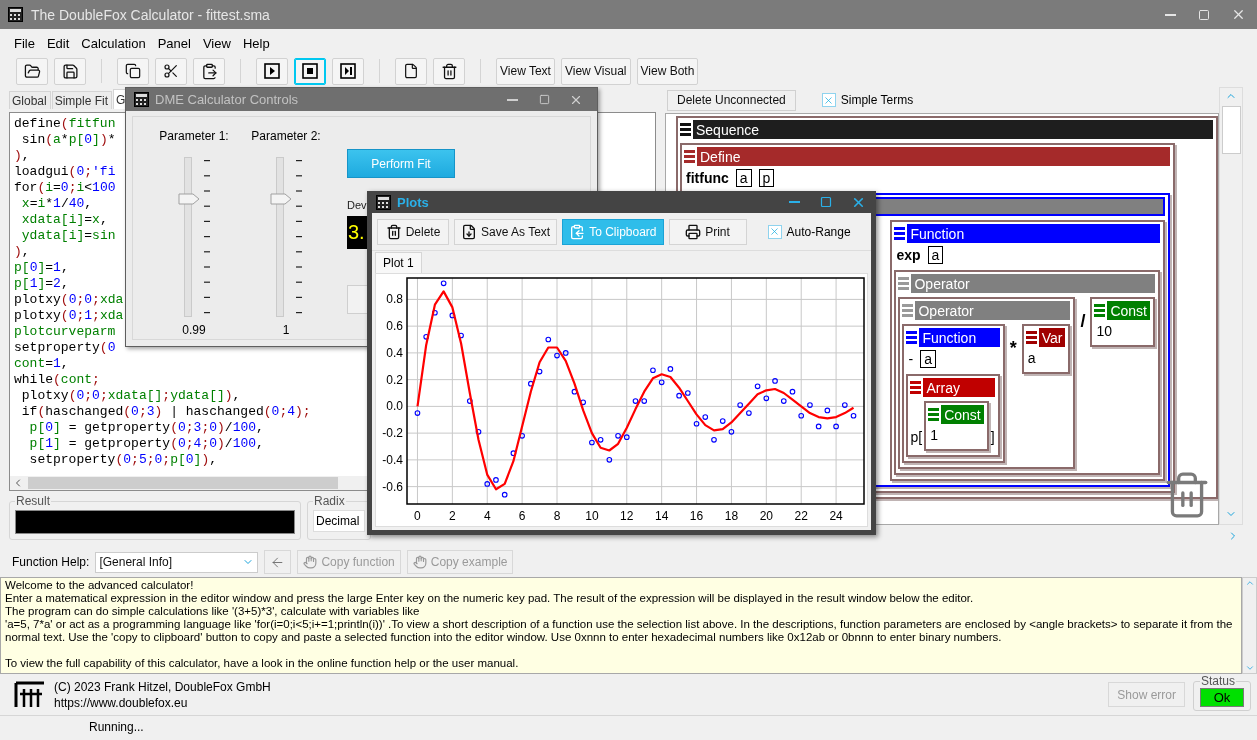  I want to click on block-title: Define, so click(933, 156).